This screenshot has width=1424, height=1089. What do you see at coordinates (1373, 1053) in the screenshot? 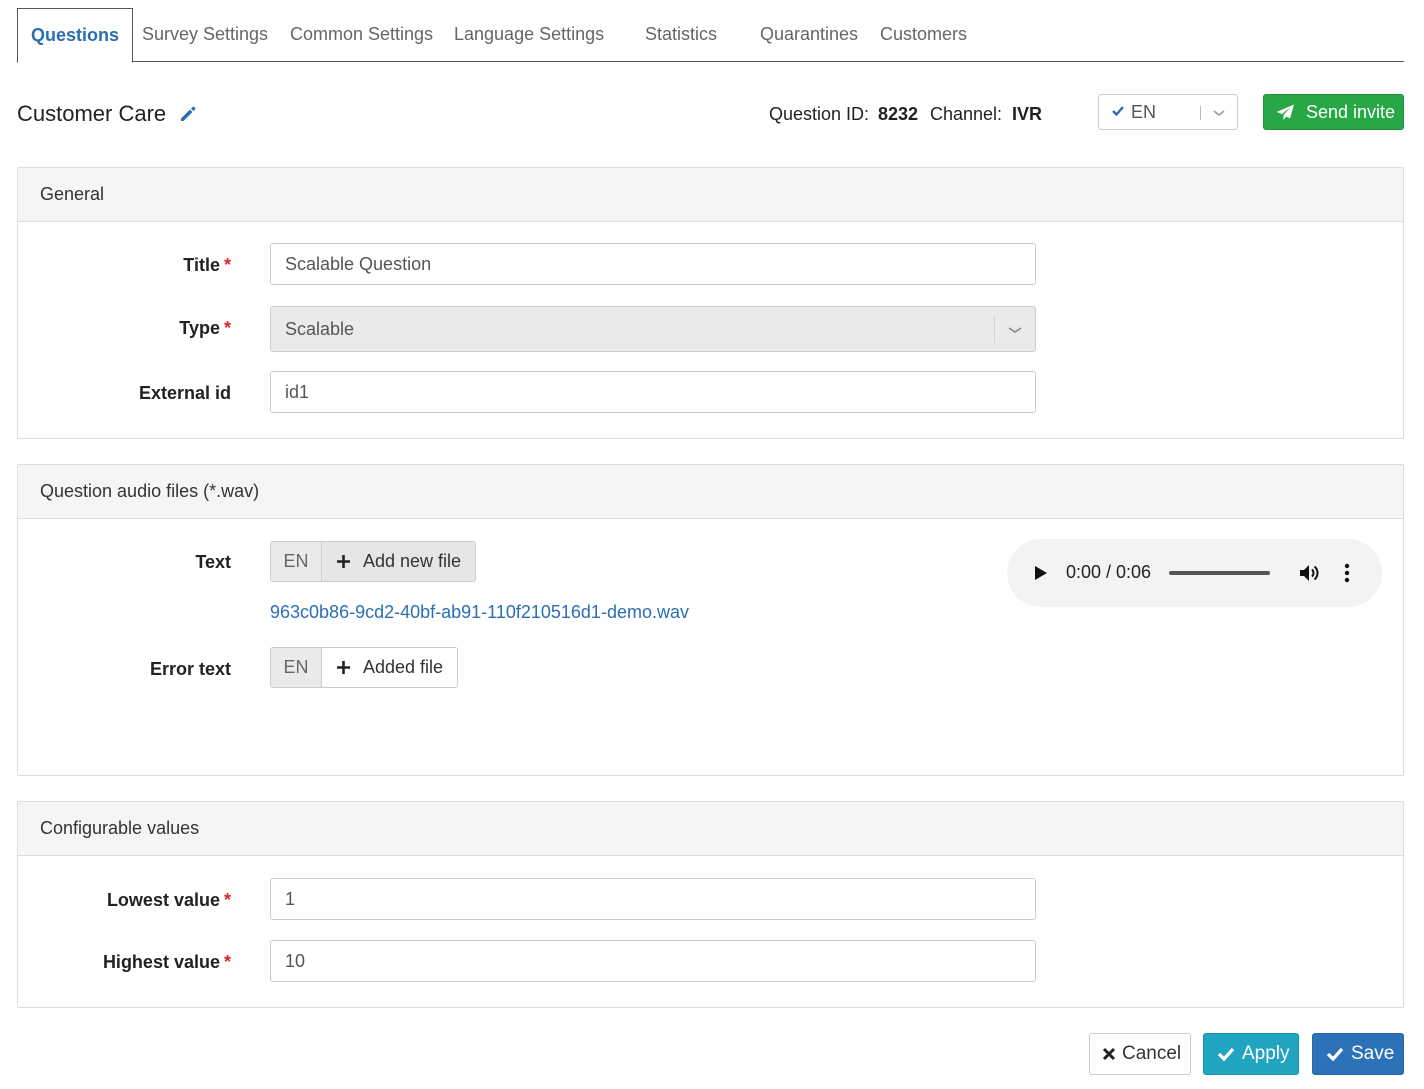
I see `save-label: Save` at bounding box center [1373, 1053].